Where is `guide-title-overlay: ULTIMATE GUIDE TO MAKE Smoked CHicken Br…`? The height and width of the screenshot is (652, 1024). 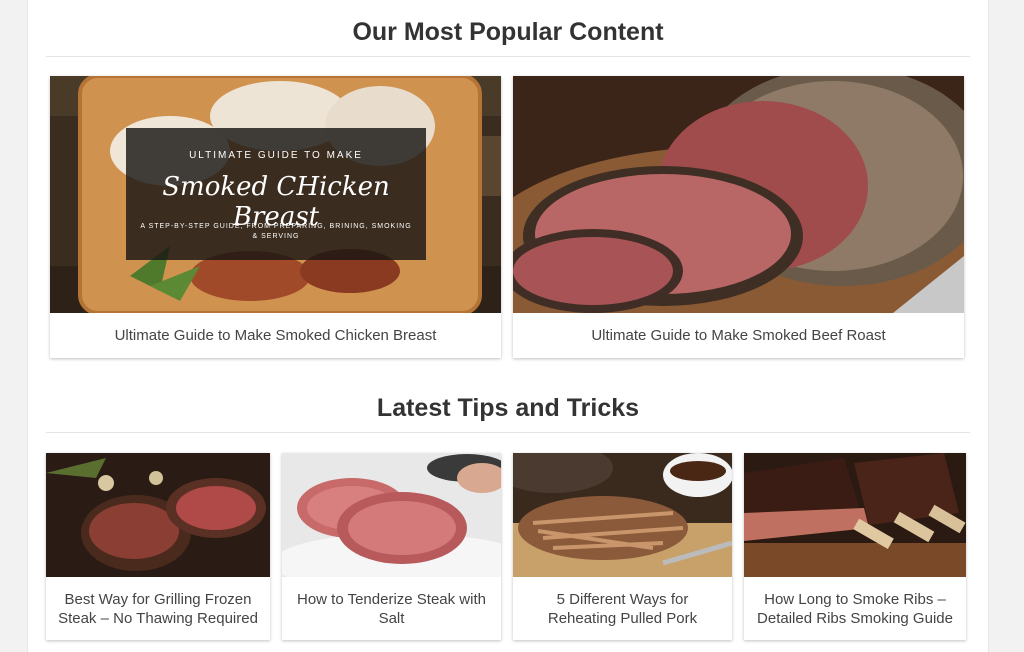
guide-title-overlay: ULTIMATE GUIDE TO MAKE Smoked CHicken Br… is located at coordinates (276, 194).